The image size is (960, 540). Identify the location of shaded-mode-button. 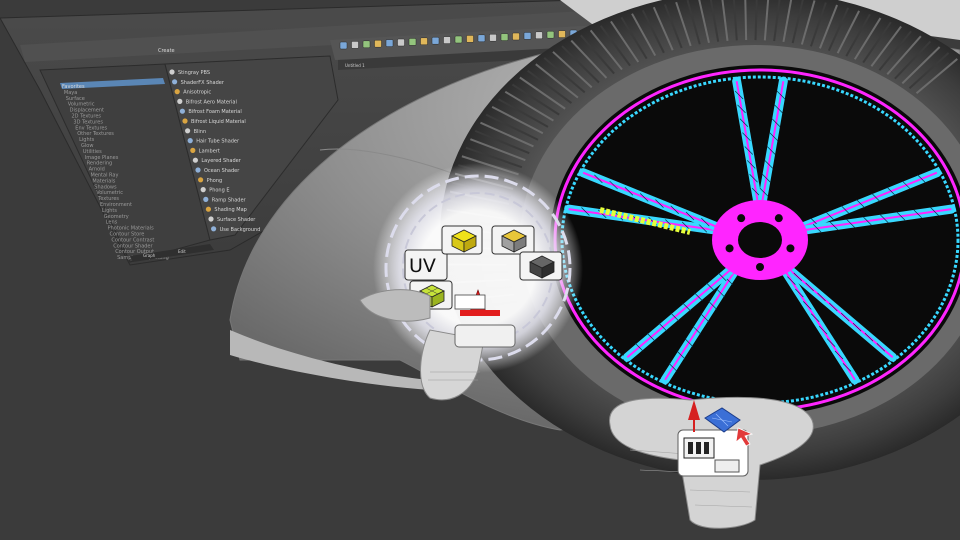
(541, 266).